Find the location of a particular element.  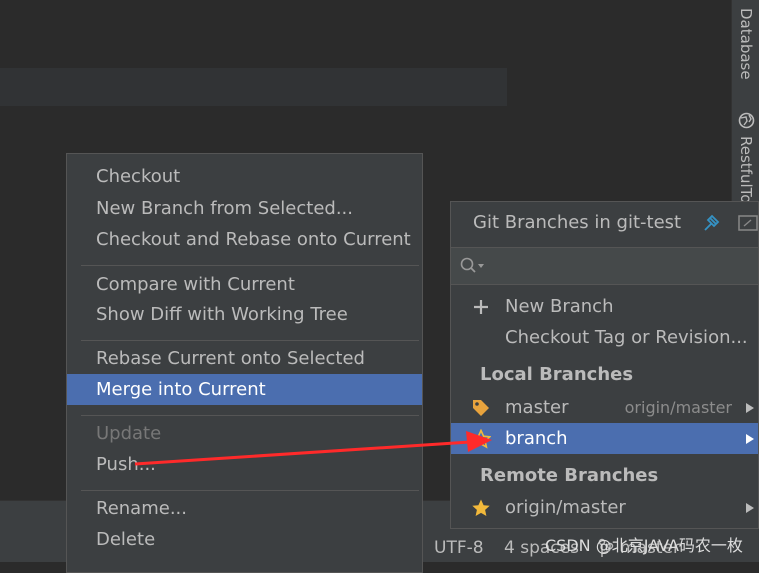

watermark: CSDN @北京JAVA码农一枚 is located at coordinates (644, 545).